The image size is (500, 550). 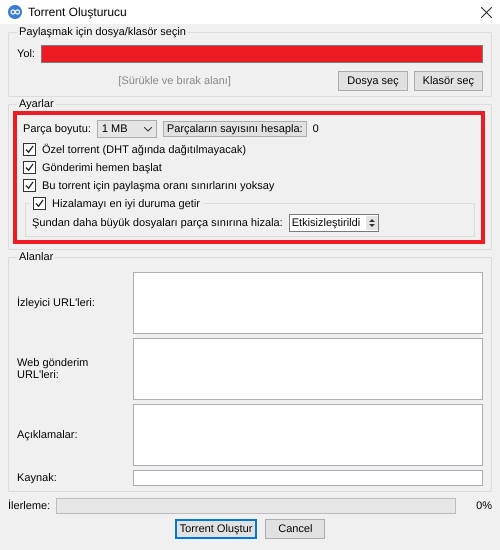 What do you see at coordinates (261, 54) in the screenshot?
I see `path-field` at bounding box center [261, 54].